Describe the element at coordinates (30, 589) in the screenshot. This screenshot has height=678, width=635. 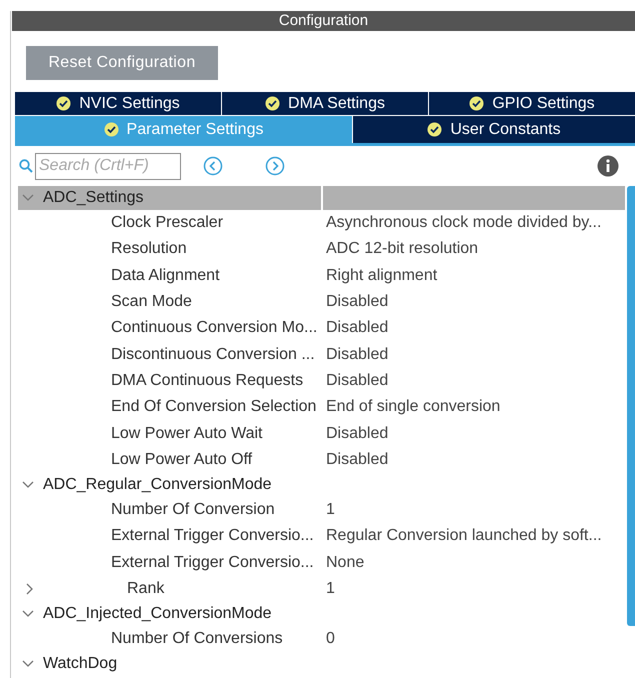
I see `expand-chevron-icon` at that location.